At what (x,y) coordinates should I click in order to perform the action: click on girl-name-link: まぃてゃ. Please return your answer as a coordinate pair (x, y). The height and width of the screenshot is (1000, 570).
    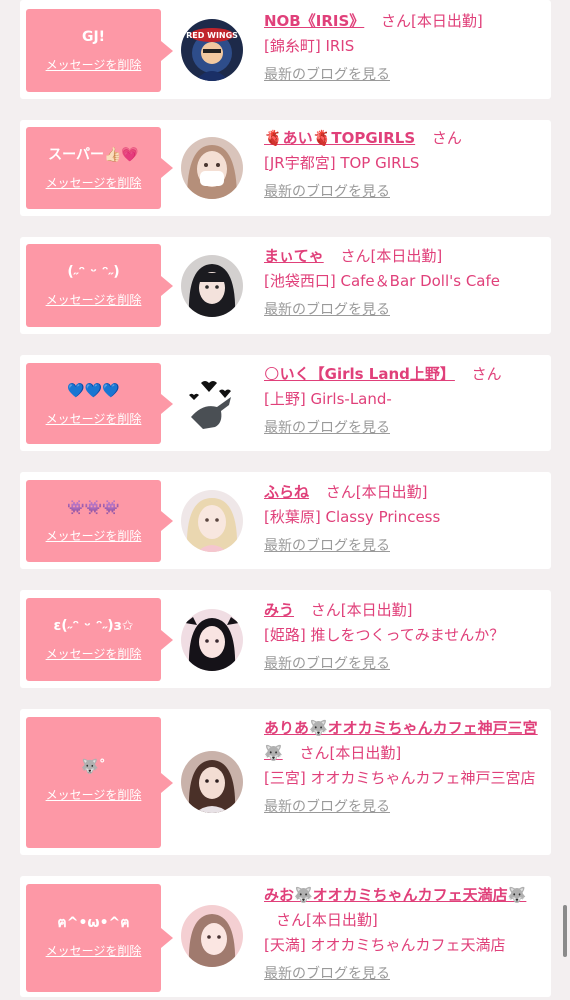
    Looking at the image, I should click on (294, 256).